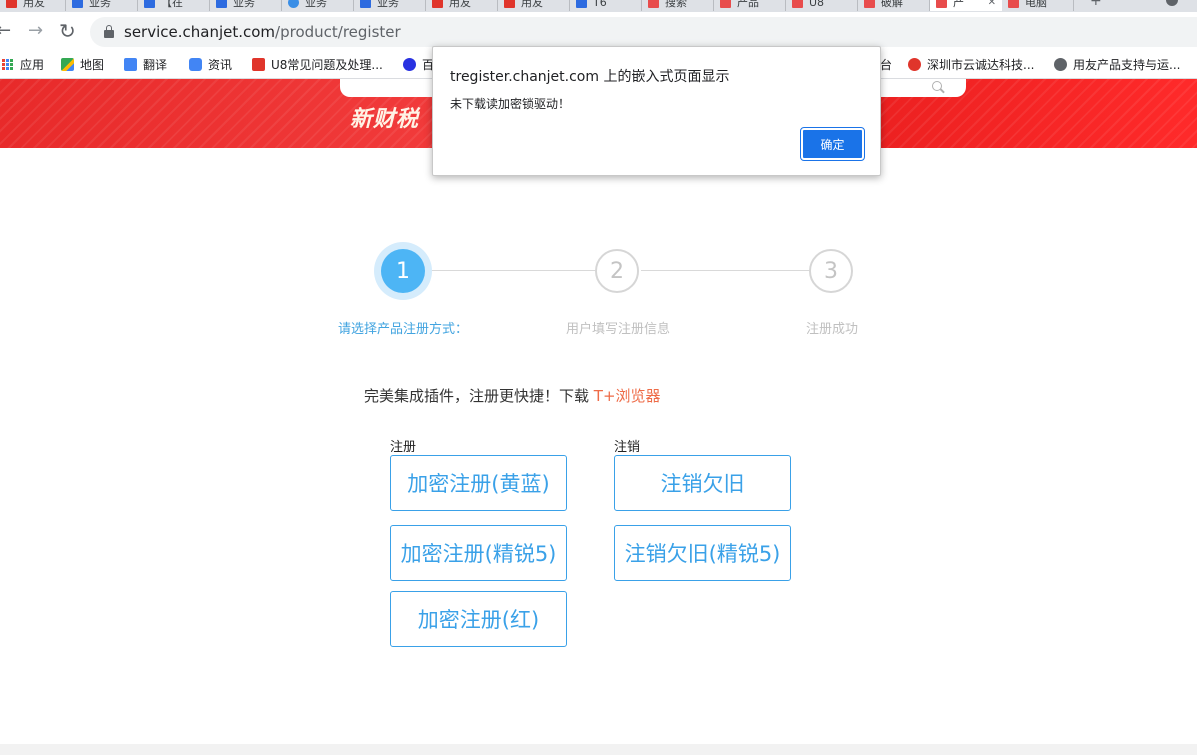 Image resolution: width=1197 pixels, height=755 pixels. I want to click on browser-tab: 搜索, so click(678, 5).